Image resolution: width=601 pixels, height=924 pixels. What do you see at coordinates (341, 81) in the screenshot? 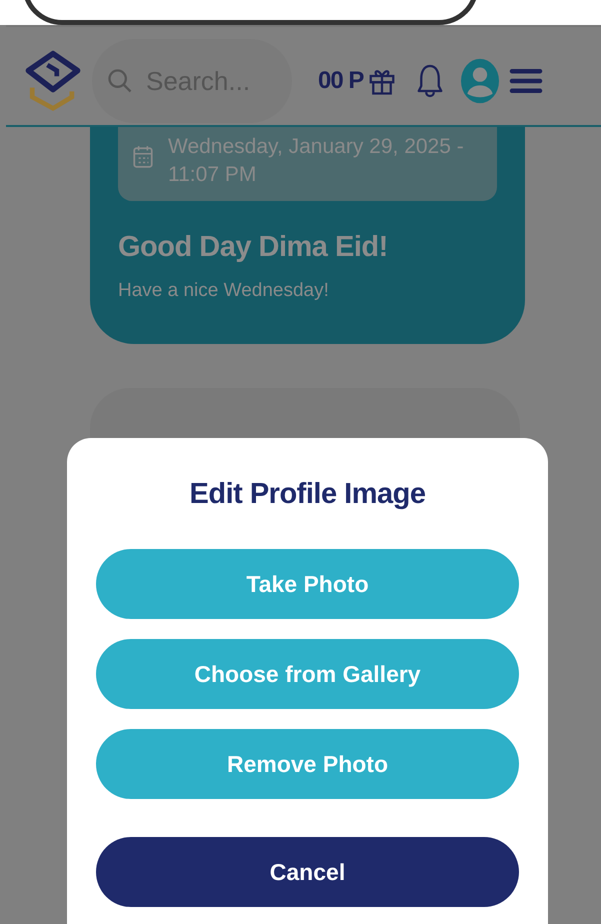
I see `points-count: 00 P` at bounding box center [341, 81].